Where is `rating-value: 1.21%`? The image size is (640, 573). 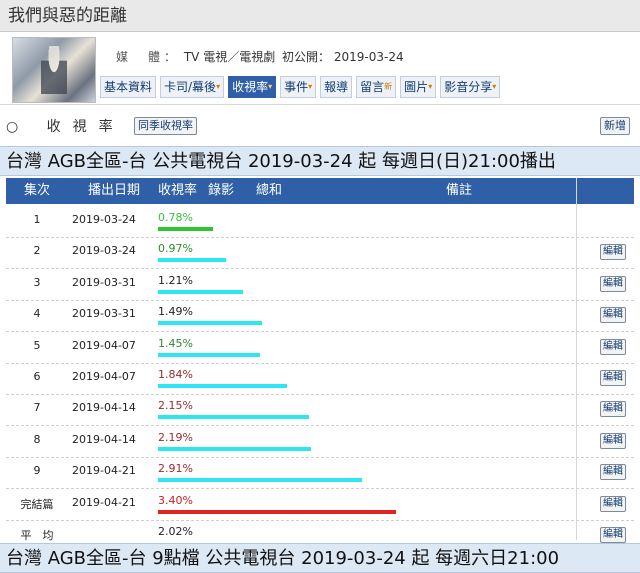 rating-value: 1.21% is located at coordinates (175, 280).